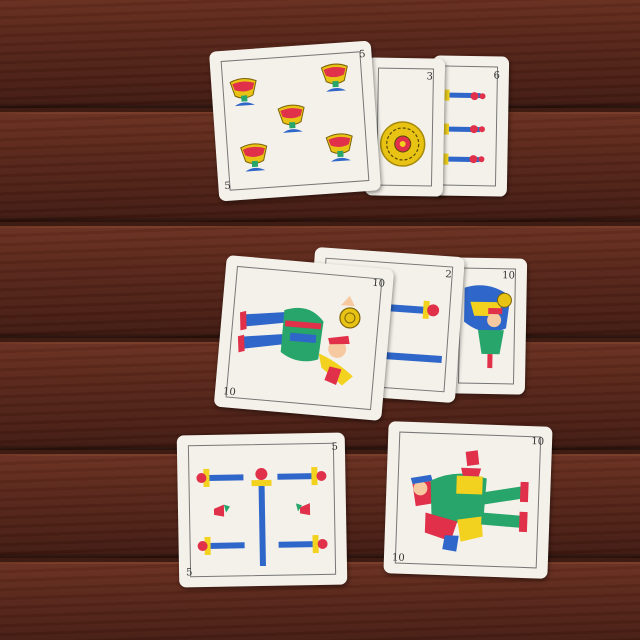 The width and height of the screenshot is (640, 640). What do you see at coordinates (292, 117) in the screenshot?
I see `cups-pips` at bounding box center [292, 117].